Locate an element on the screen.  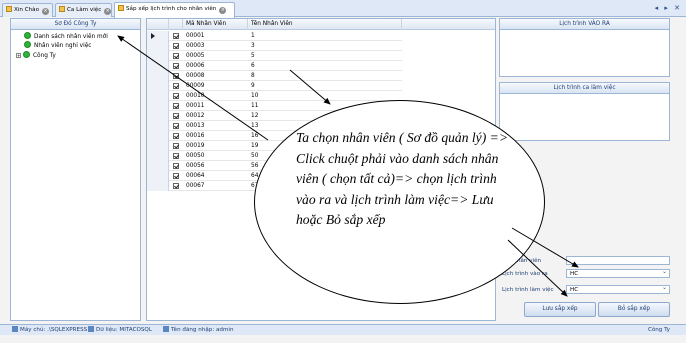
arrow-to-grid is located at coordinates (310, 87).